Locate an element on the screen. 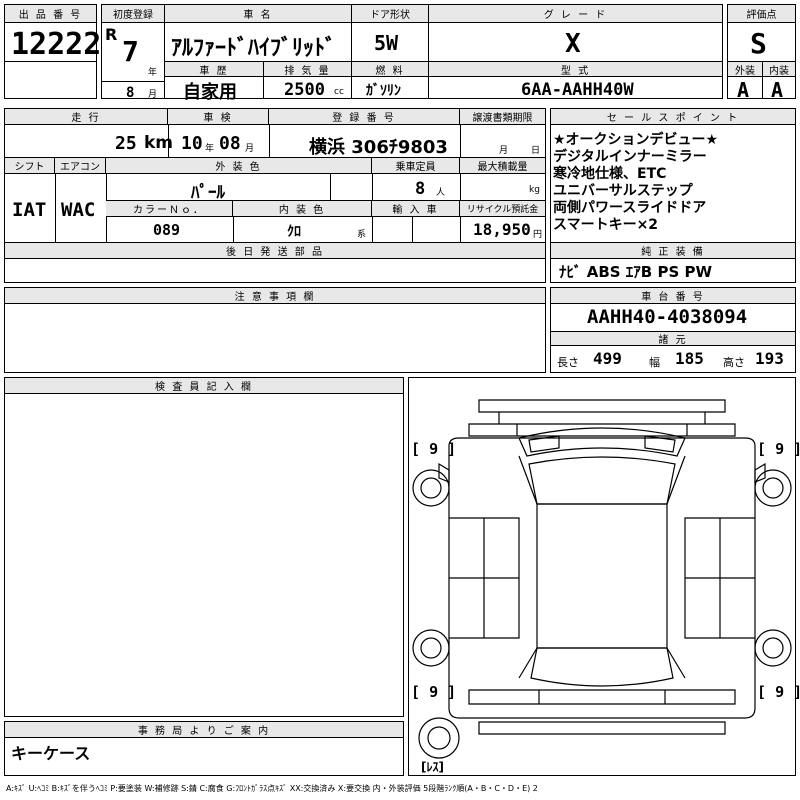 This screenshot has width=800, height=800. width-value: 185 is located at coordinates (689, 358).